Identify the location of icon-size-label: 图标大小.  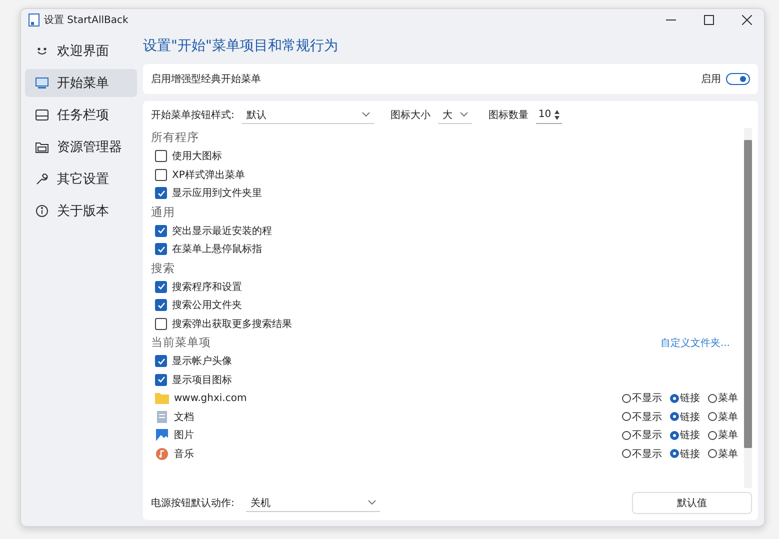
(410, 115).